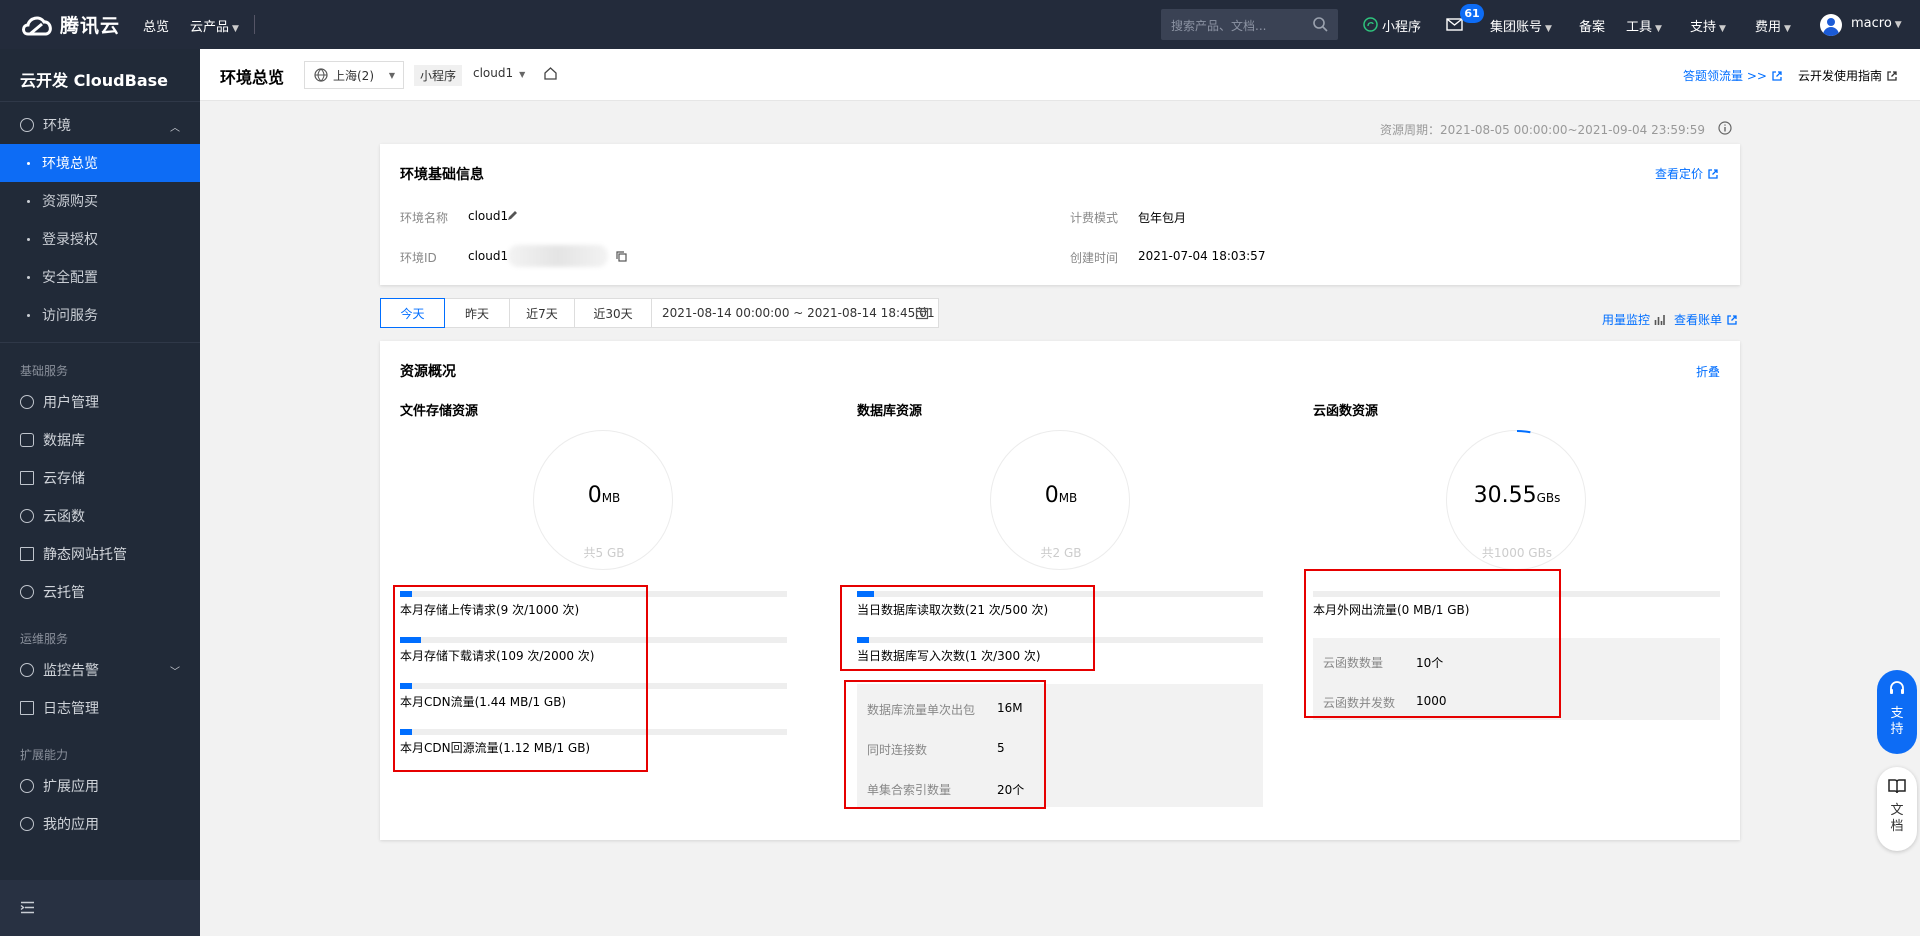 The width and height of the screenshot is (1920, 936). Describe the element at coordinates (1831, 25) in the screenshot. I see `user-avatar` at that location.